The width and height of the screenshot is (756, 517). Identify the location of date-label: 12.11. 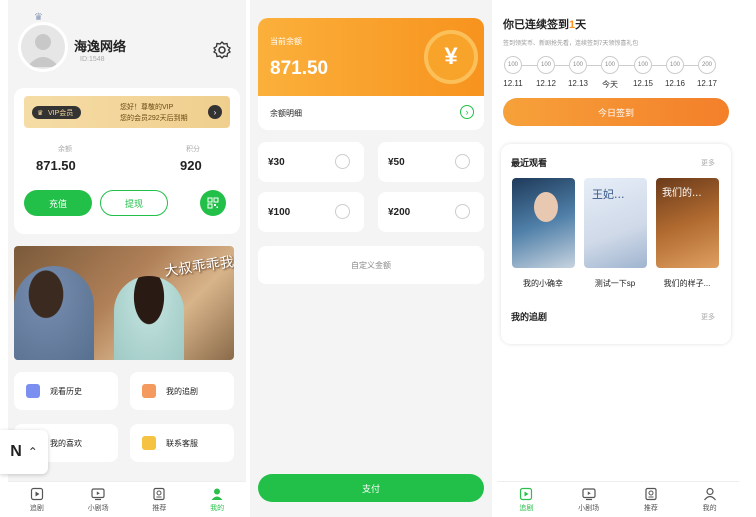
(513, 83).